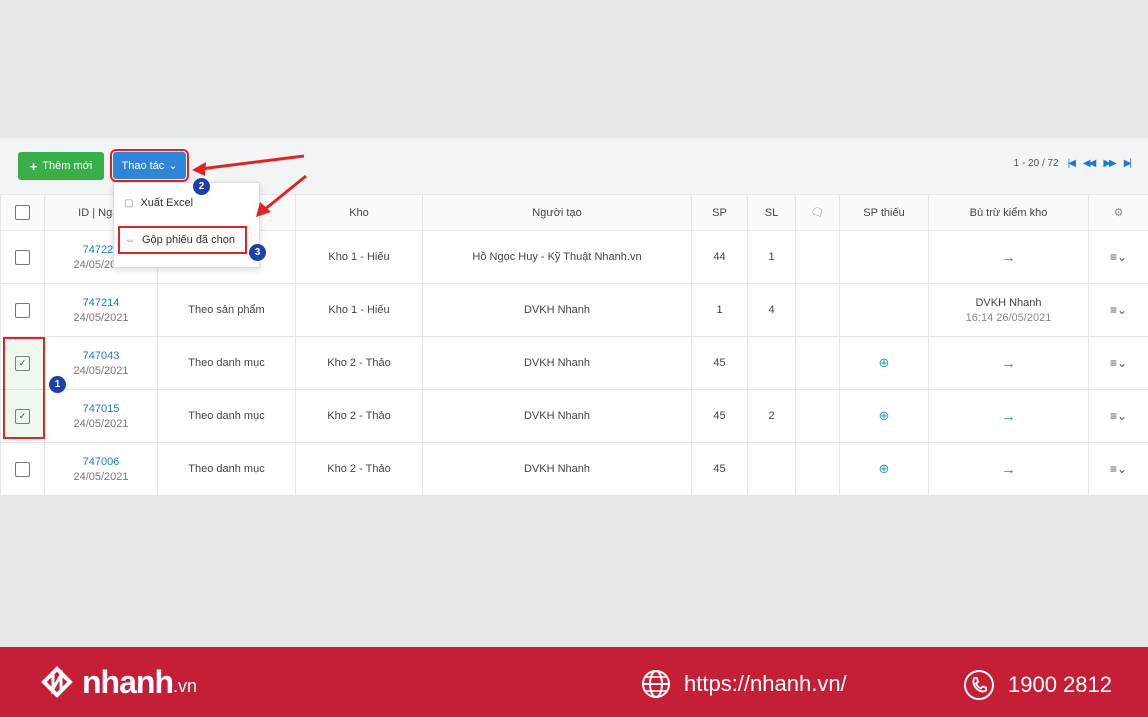 The width and height of the screenshot is (1148, 717). Describe the element at coordinates (771, 416) in the screenshot. I see `row-sl: 2` at that location.